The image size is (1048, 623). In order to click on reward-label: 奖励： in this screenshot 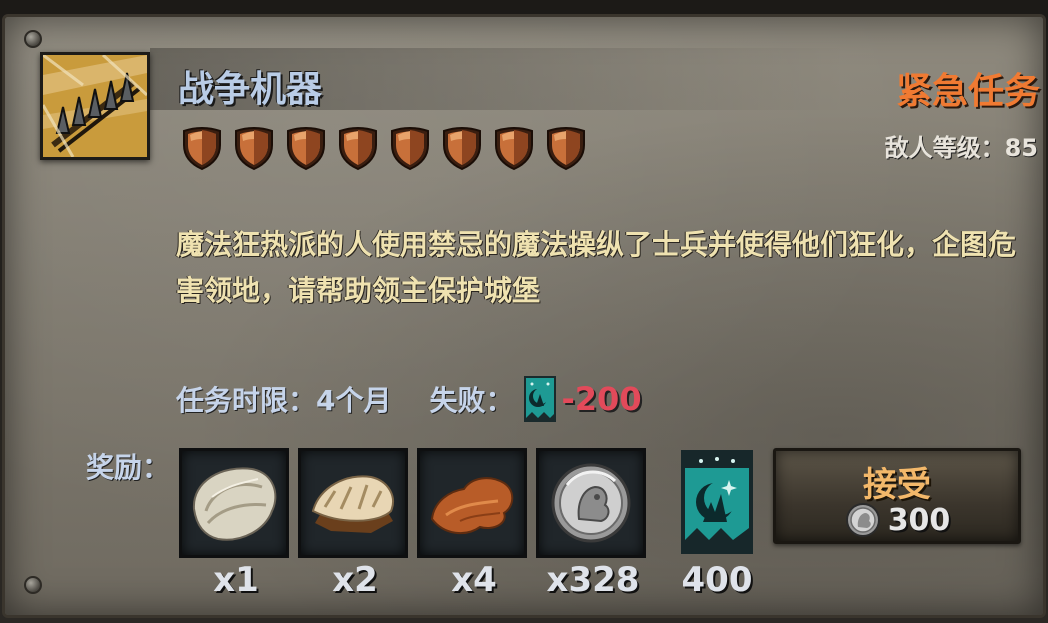, I will do `click(128, 467)`.